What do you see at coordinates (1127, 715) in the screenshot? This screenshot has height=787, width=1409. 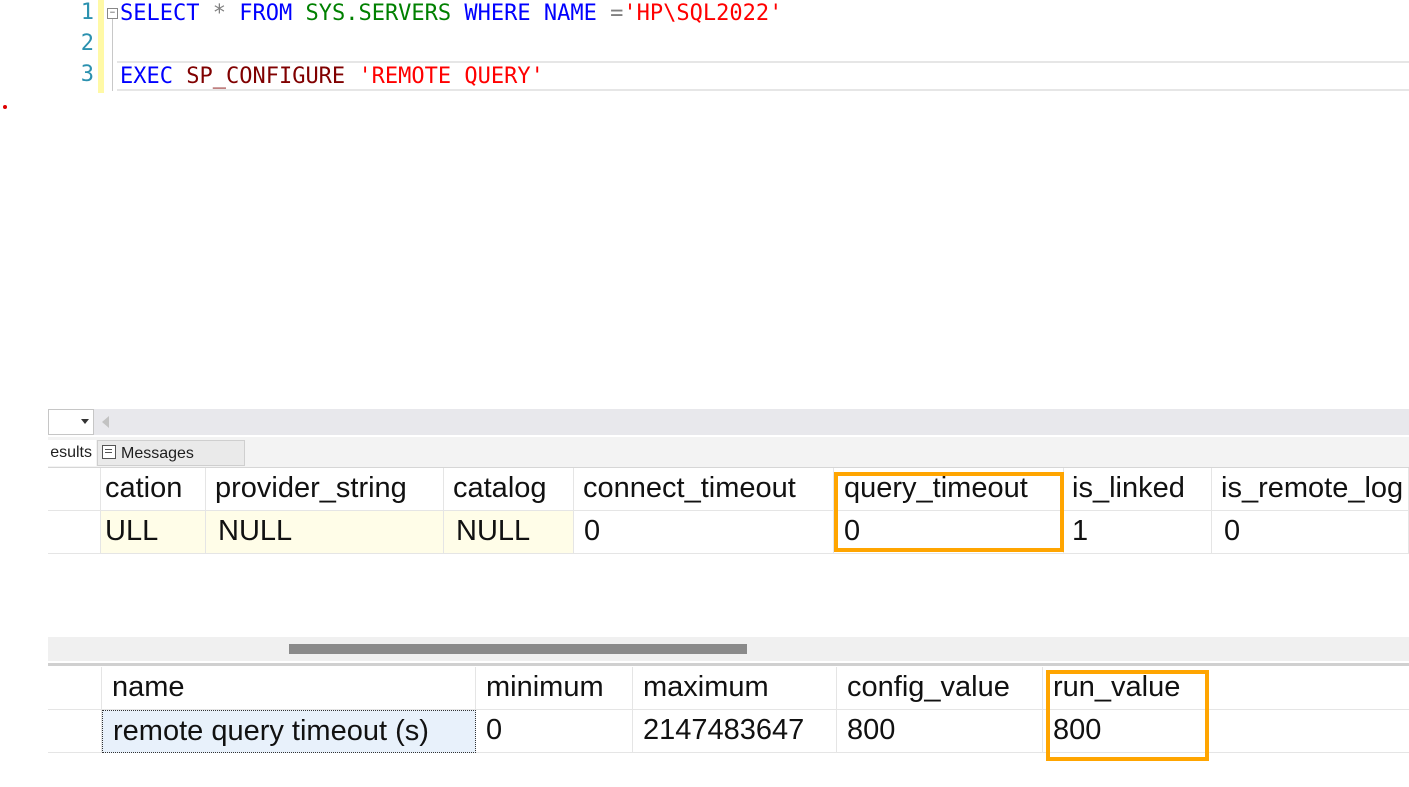 I see `run-value-highlight-box` at bounding box center [1127, 715].